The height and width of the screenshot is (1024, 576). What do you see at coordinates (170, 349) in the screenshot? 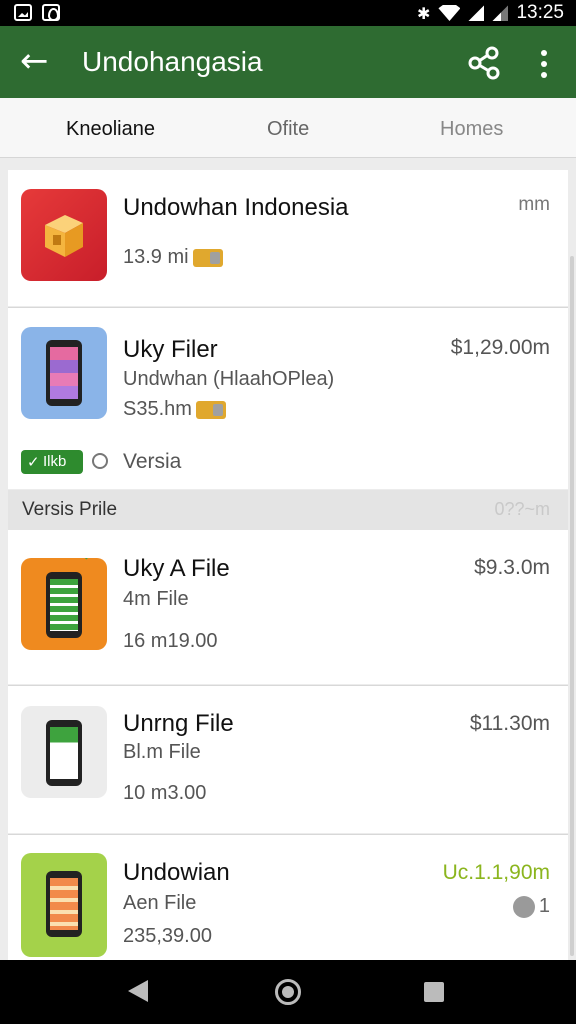
I see `app-name: Uky Filer` at bounding box center [170, 349].